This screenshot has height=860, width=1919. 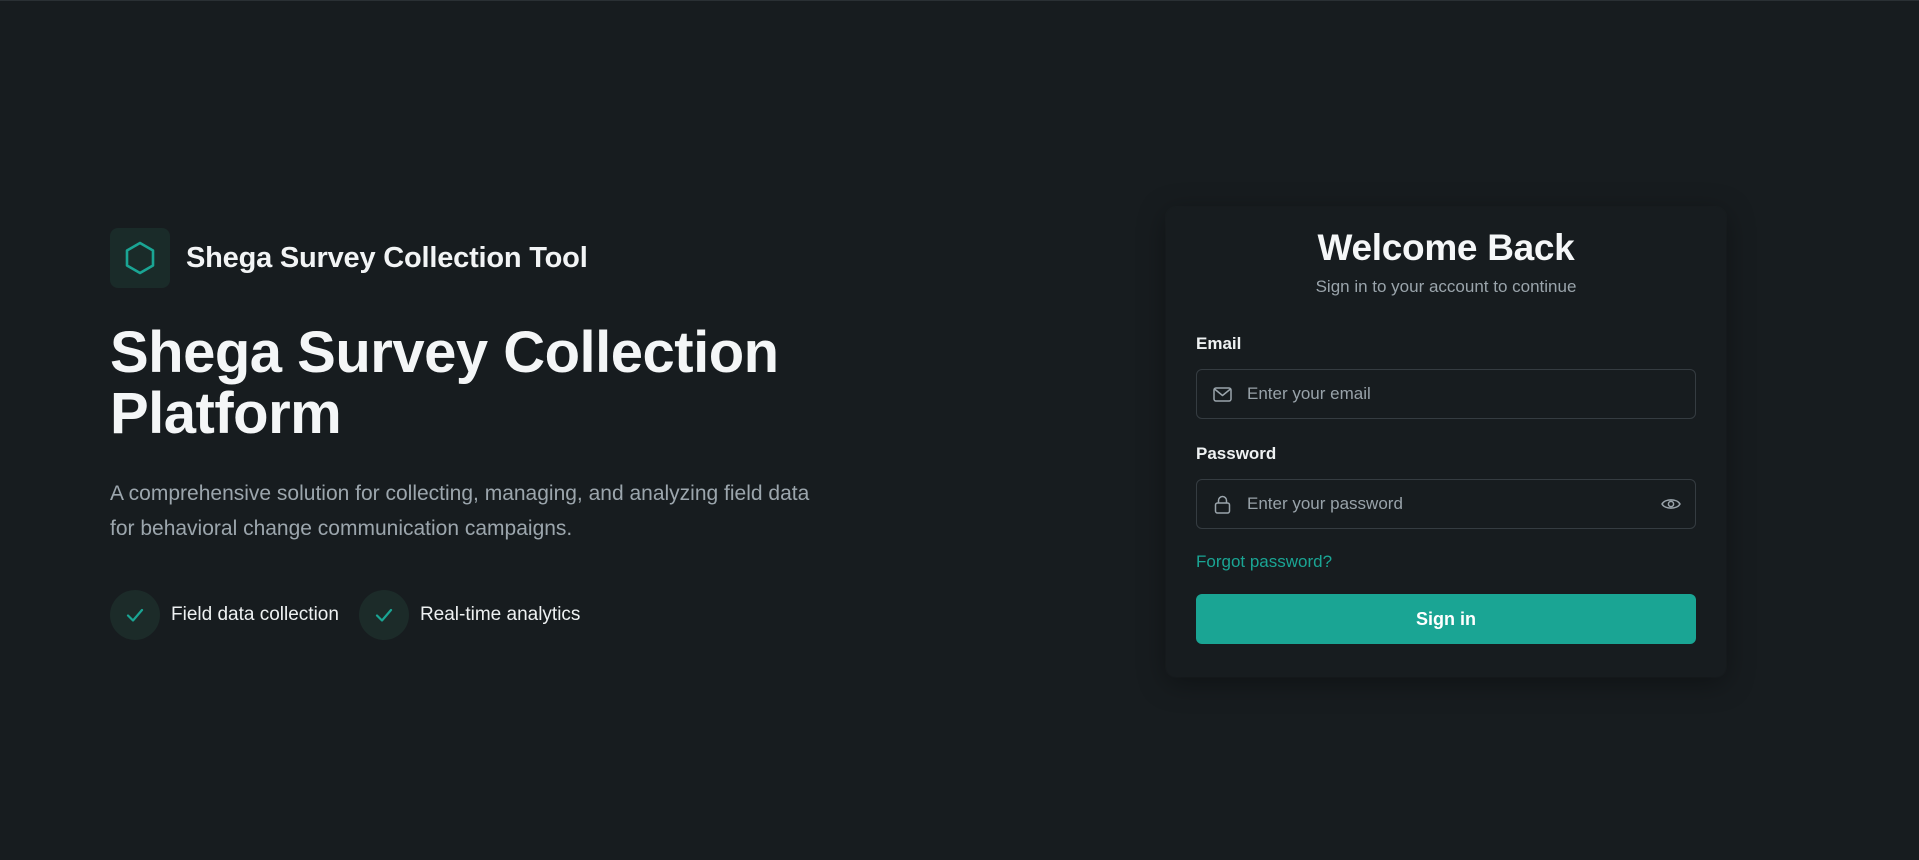 I want to click on hero-title-line1: Shega Survey Collection, so click(x=444, y=352).